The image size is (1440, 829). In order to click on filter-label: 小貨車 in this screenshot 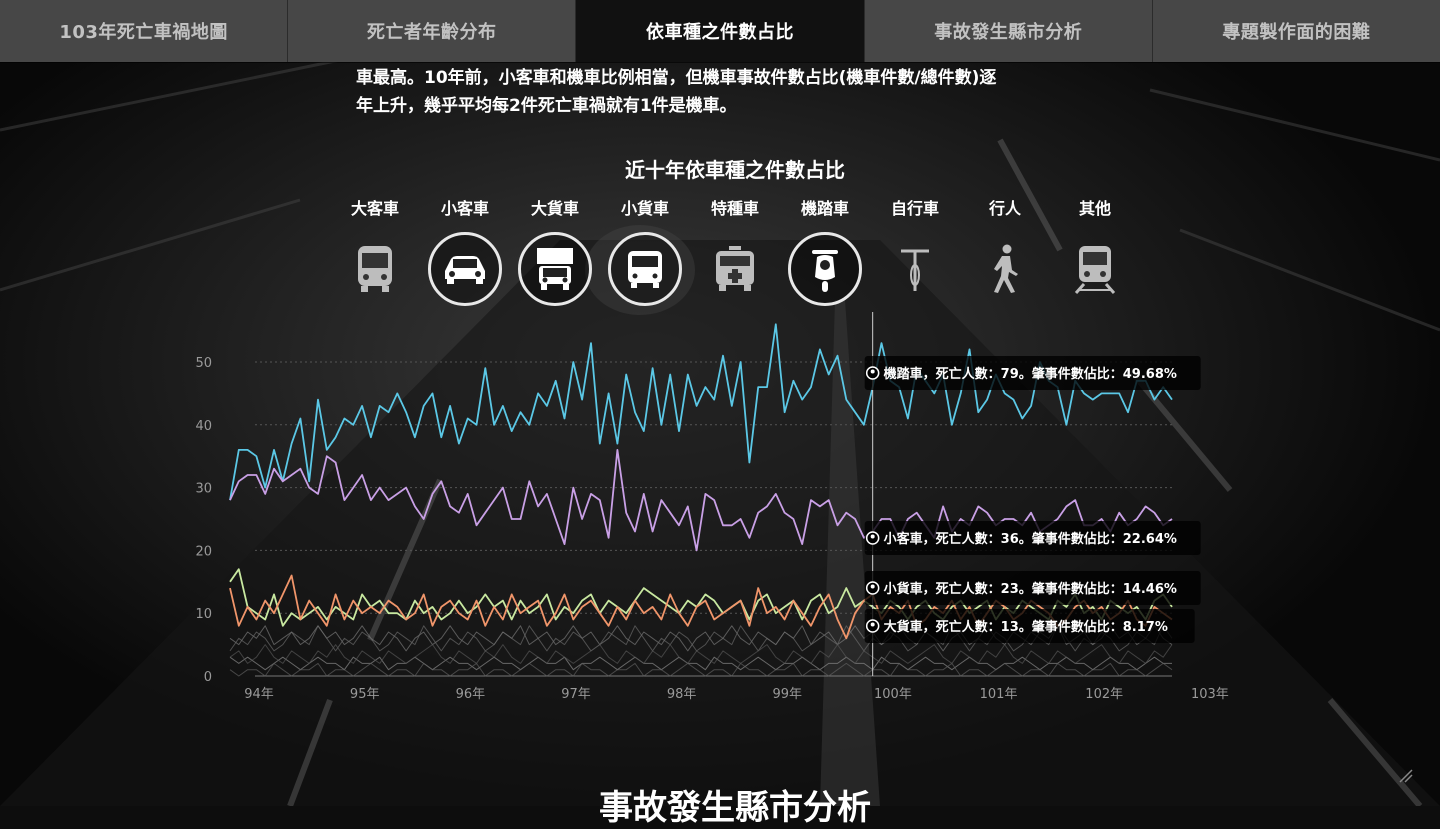, I will do `click(644, 208)`.